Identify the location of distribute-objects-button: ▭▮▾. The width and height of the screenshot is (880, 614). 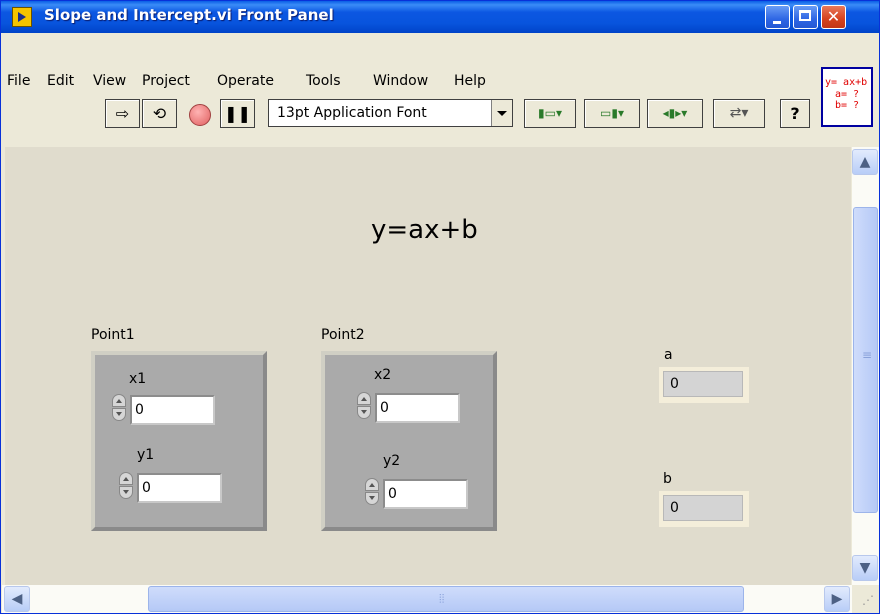
(612, 113).